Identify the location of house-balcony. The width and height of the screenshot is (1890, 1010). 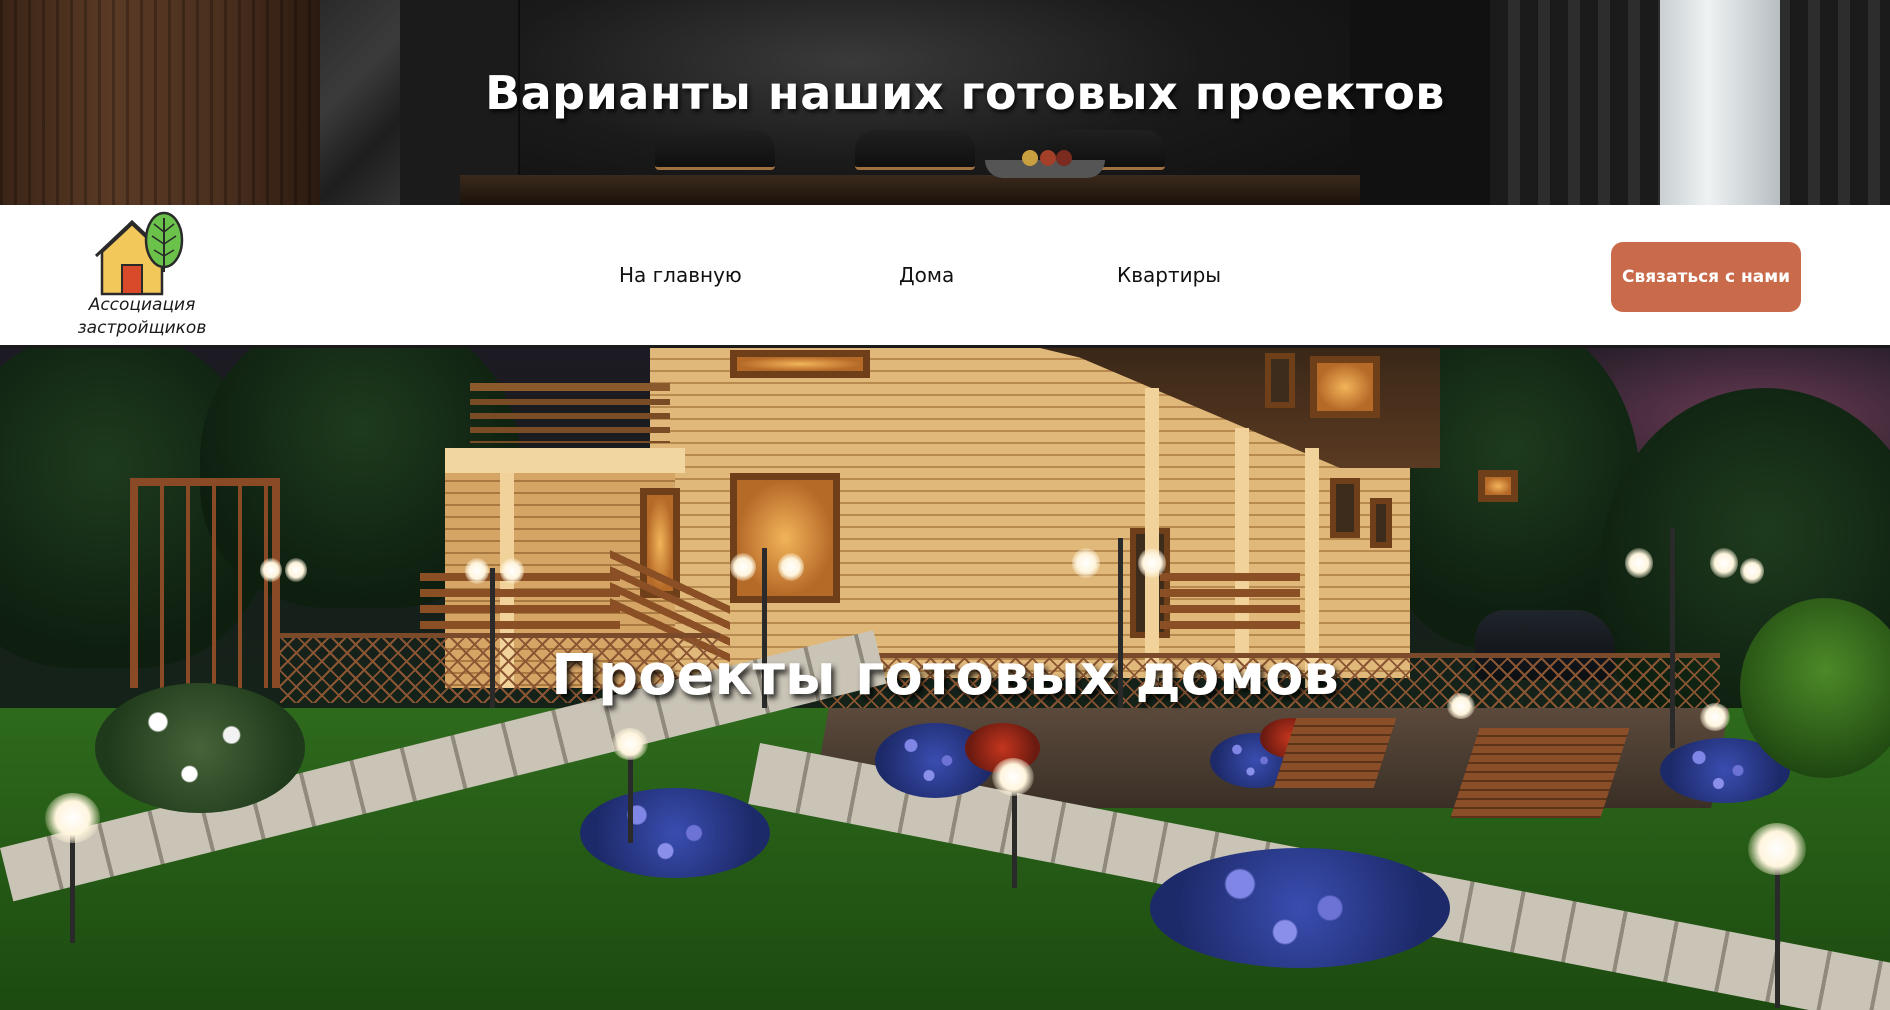
(570, 413).